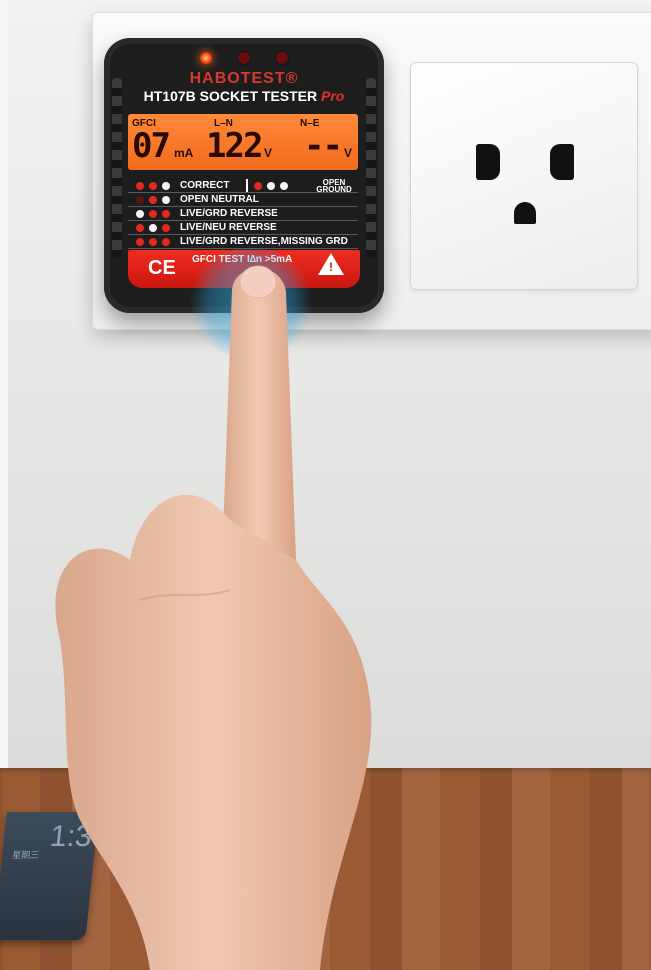 This screenshot has width=651, height=970. I want to click on index-finger, so click(259, 414).